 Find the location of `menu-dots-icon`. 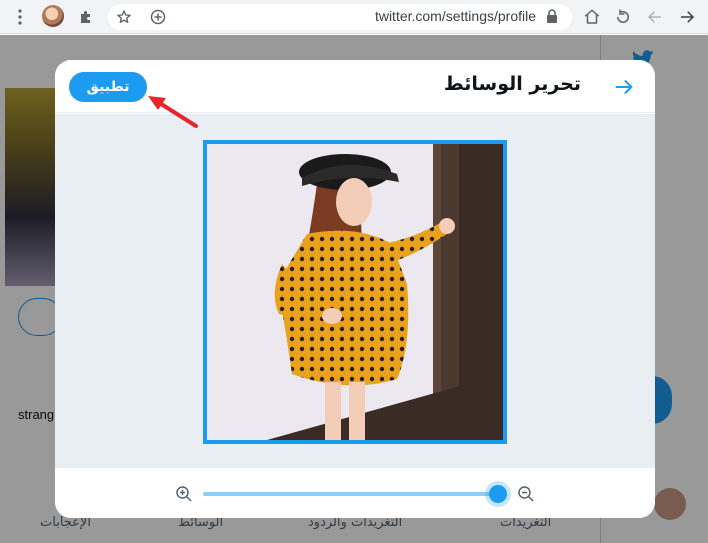

menu-dots-icon is located at coordinates (20, 17).